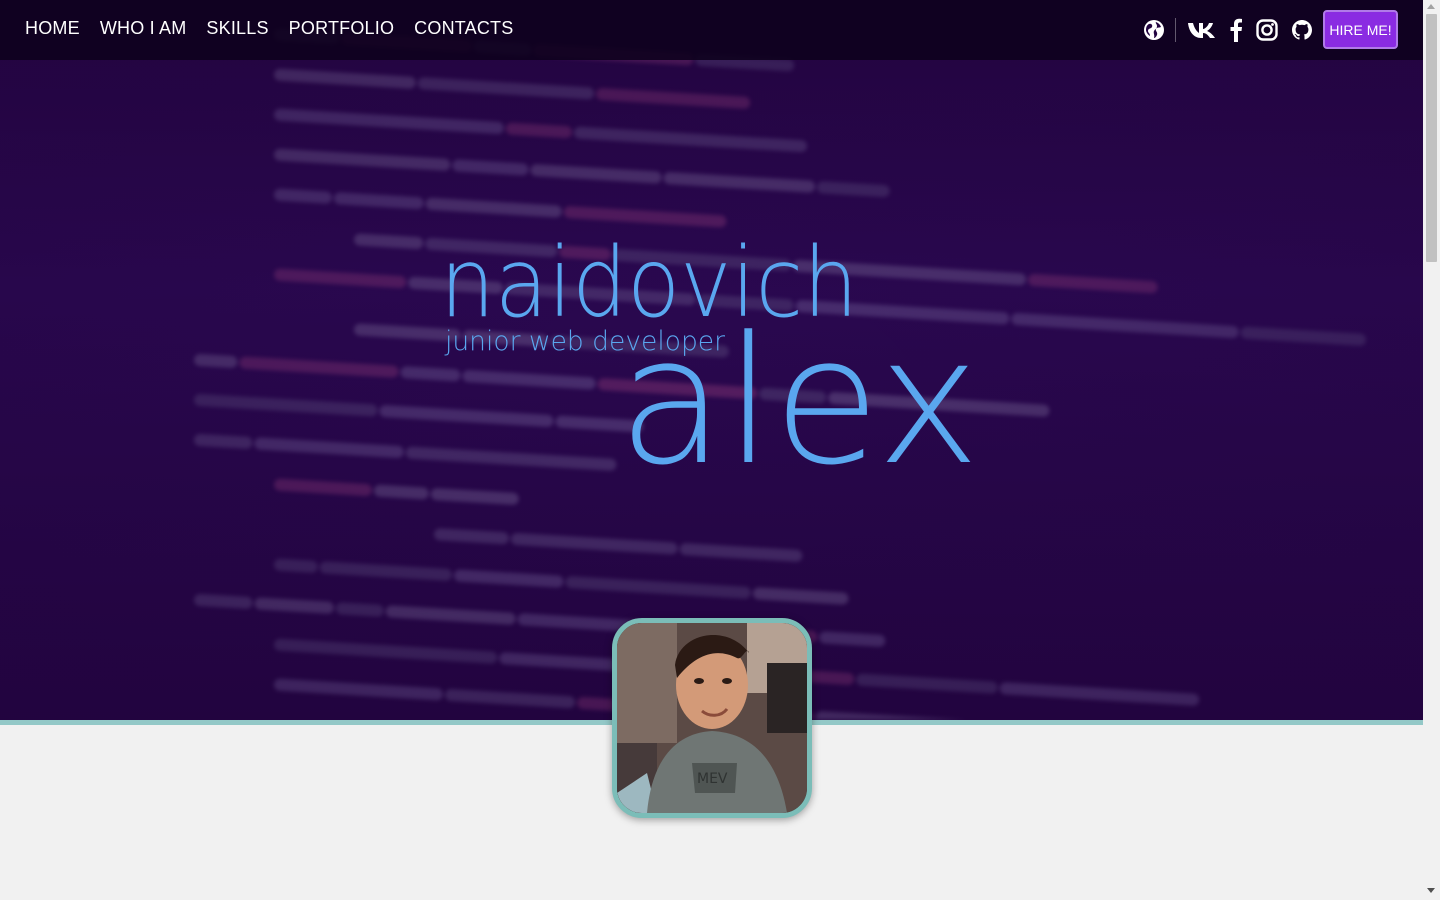  I want to click on scroll-up-arrow-icon, so click(1431, 6).